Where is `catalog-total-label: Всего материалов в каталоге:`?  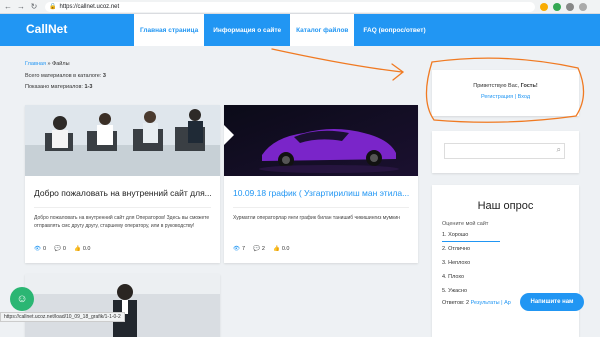
catalog-total-label: Всего материалов в каталоге: is located at coordinates (63, 76).